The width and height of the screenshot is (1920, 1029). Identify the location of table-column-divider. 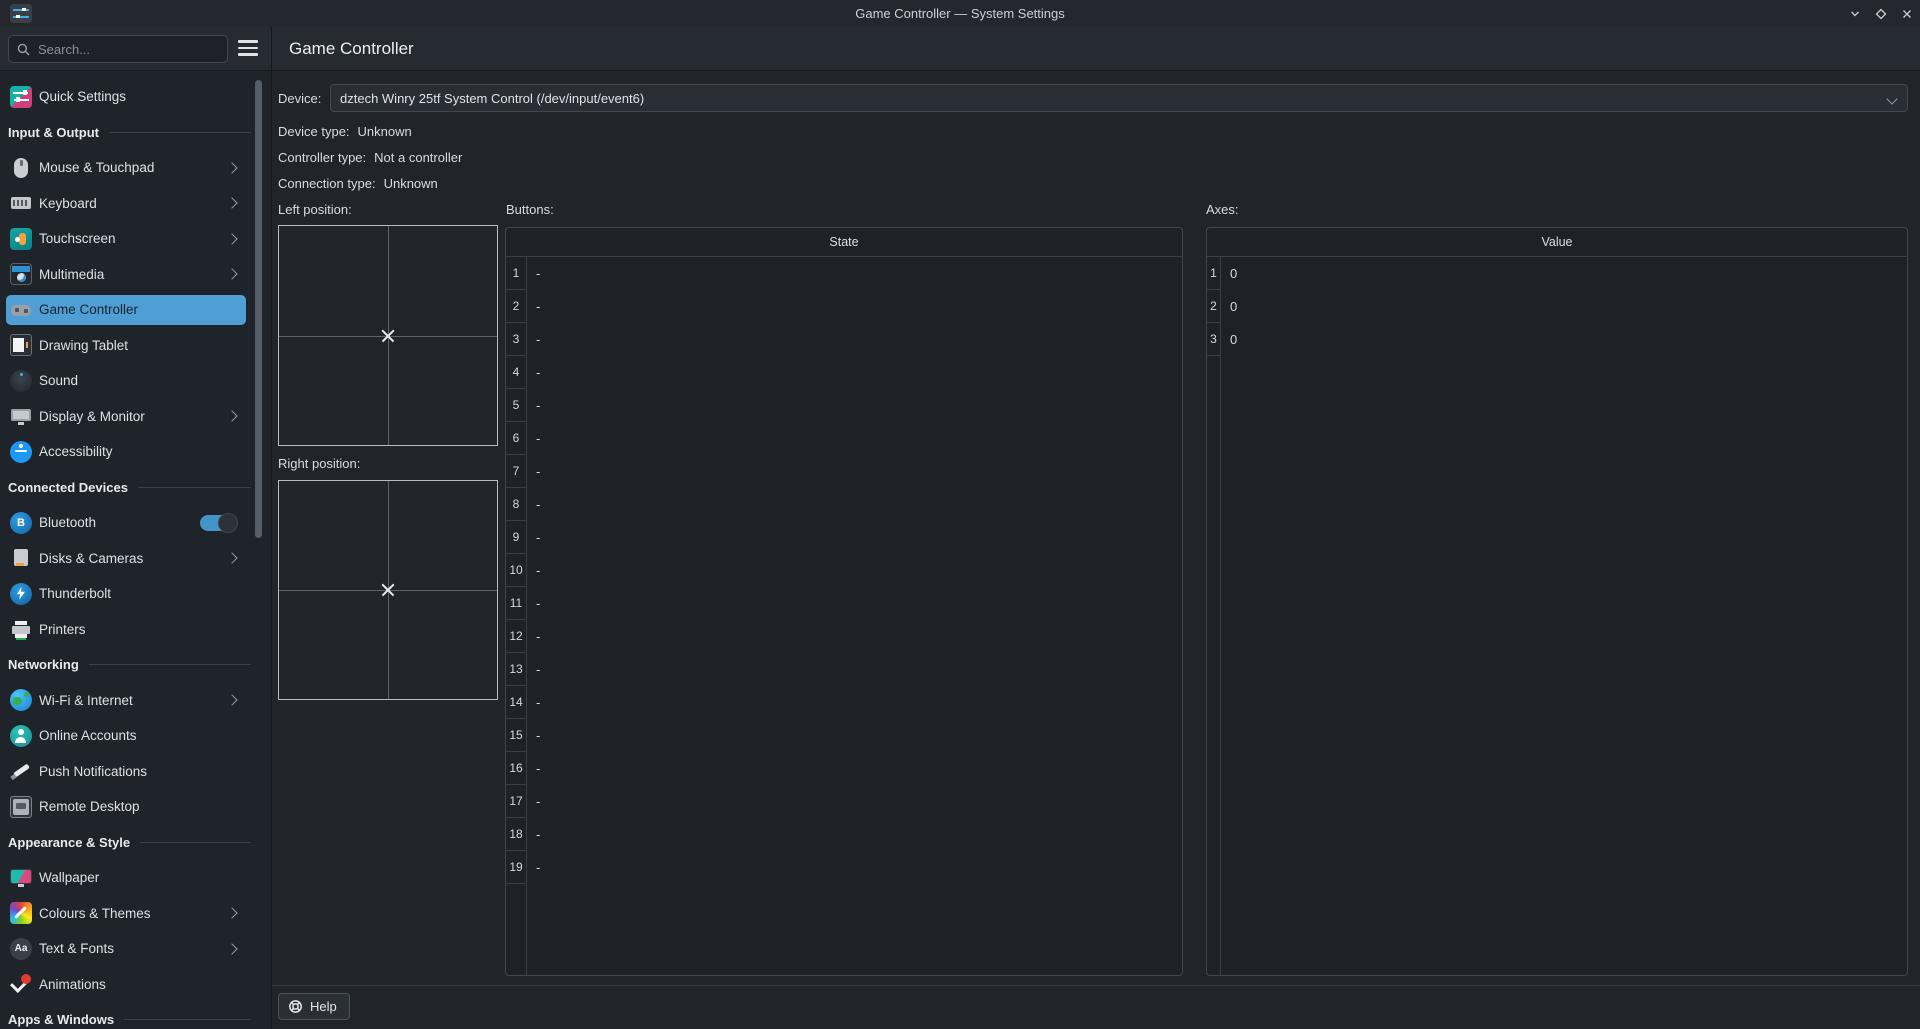
(526, 615).